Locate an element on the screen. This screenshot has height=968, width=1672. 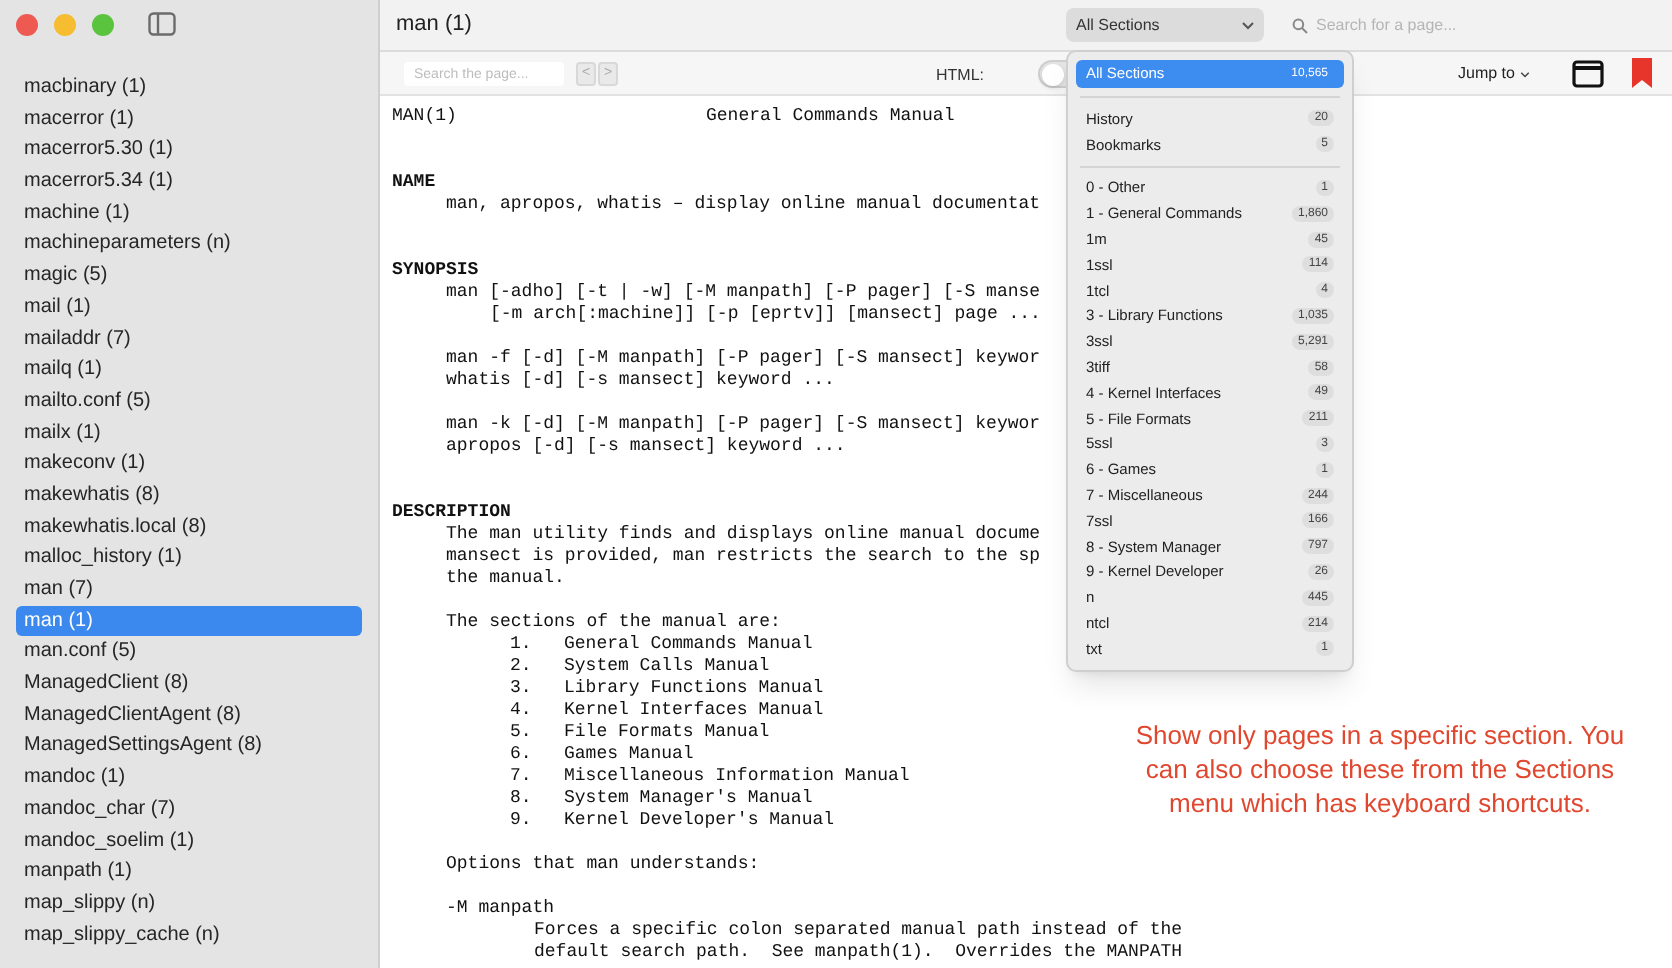
sidebar-item: mailx (1) is located at coordinates (189, 433).